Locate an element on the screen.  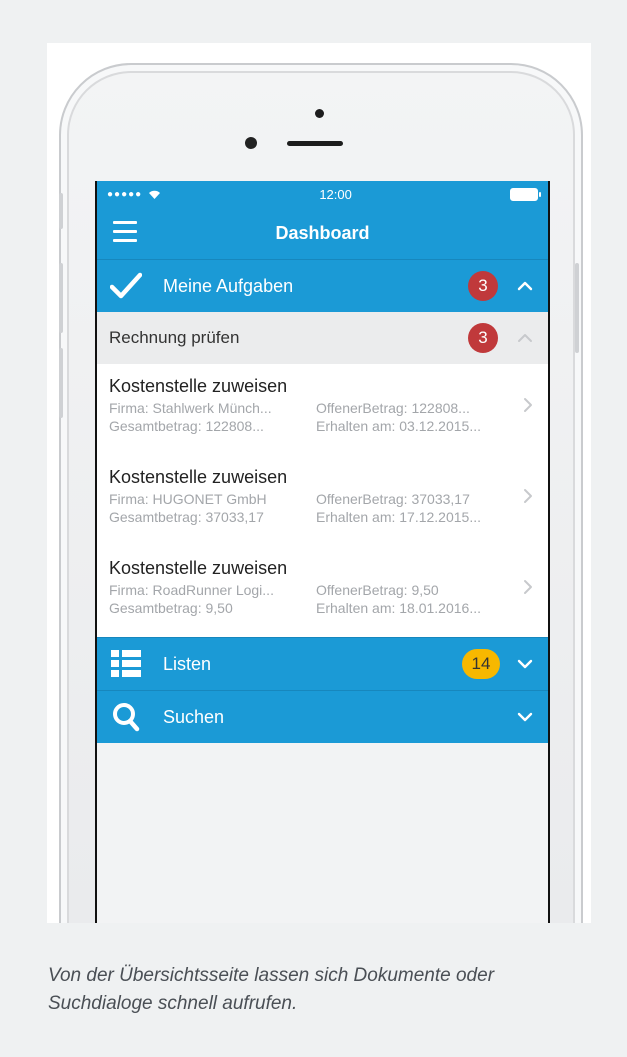
signal-dots-icon: ●●●●● is located at coordinates (125, 194).